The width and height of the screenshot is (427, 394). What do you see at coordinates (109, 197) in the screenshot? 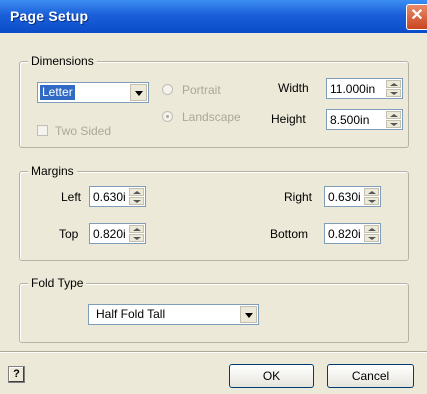
I see `left-margin-value: 0.630i` at bounding box center [109, 197].